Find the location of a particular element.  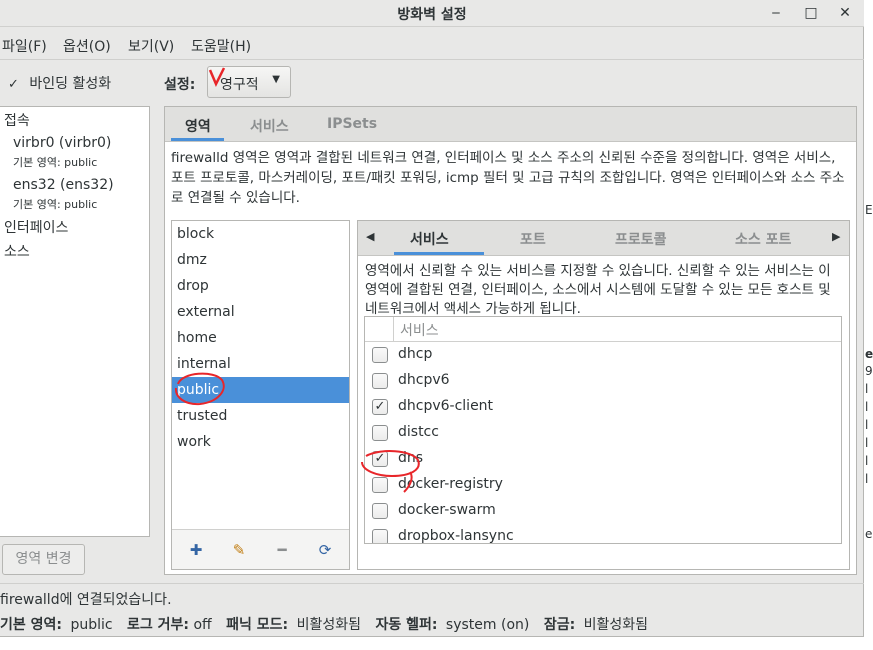

zone-item-home: home is located at coordinates (260, 338).